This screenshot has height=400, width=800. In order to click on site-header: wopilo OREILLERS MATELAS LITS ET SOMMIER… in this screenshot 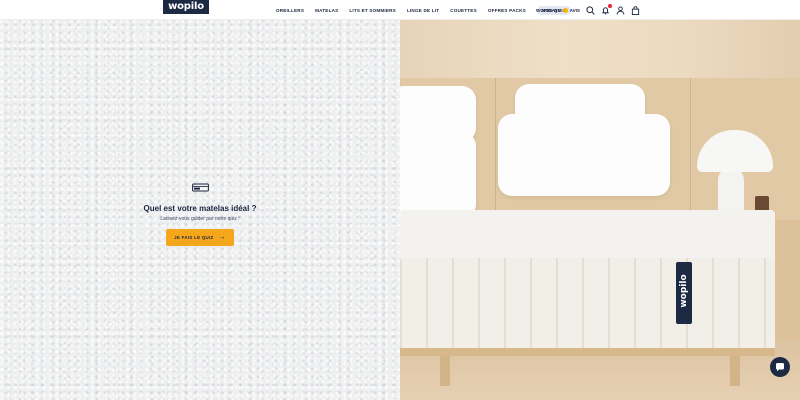, I will do `click(400, 10)`.